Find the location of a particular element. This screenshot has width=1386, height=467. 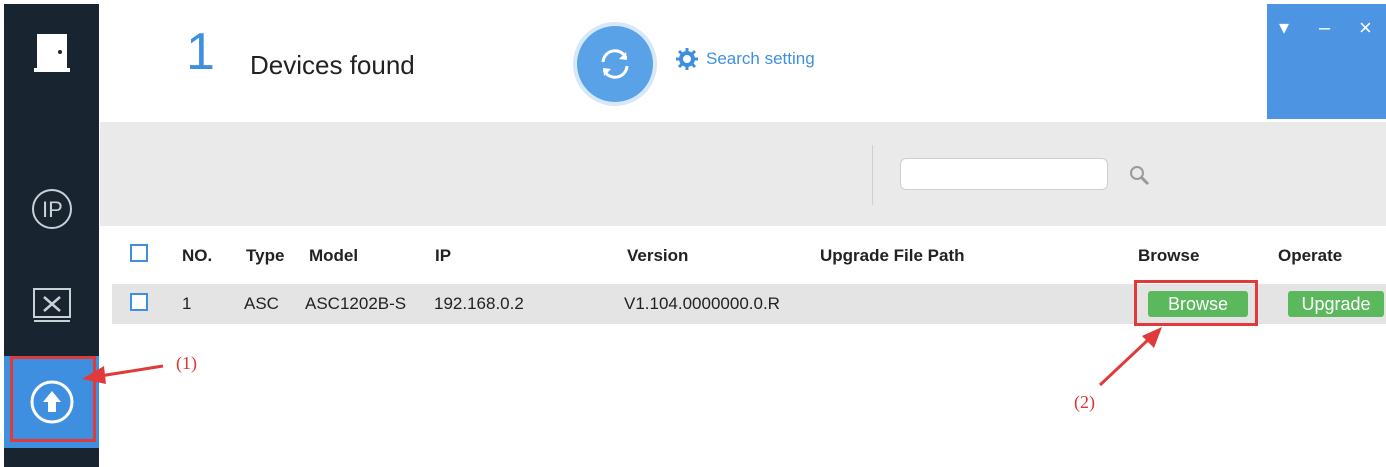

annotation-label-2: (2) is located at coordinates (1084, 402).